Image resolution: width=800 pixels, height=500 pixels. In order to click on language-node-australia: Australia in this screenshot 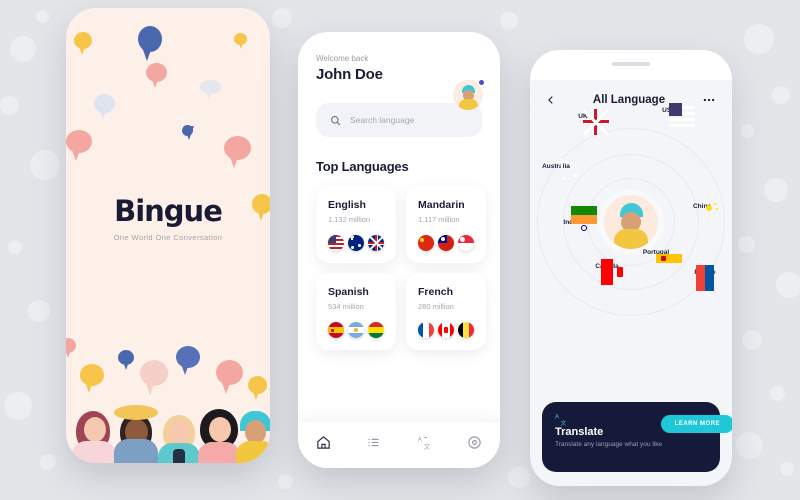, I will do `click(556, 170)`.